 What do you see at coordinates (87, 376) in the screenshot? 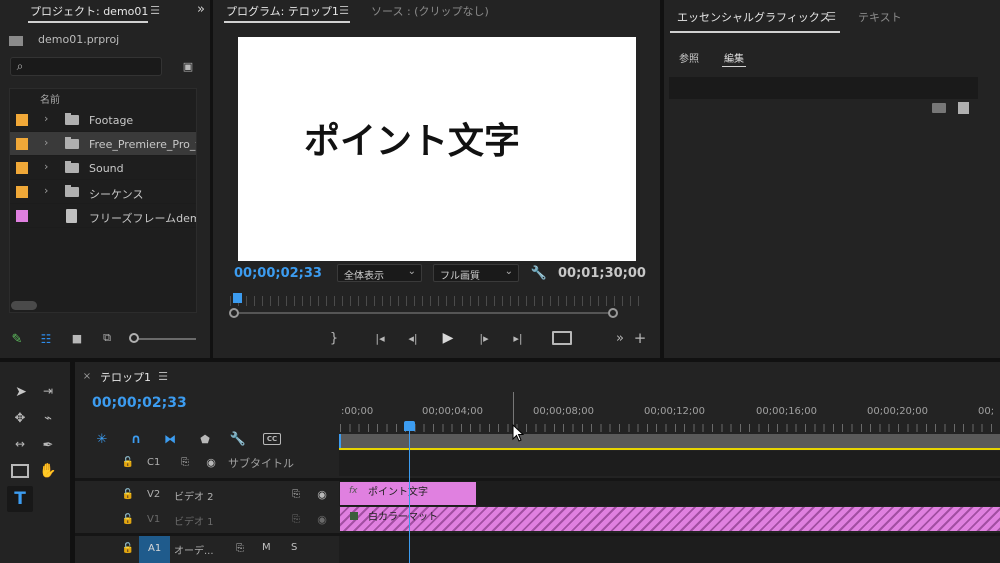
I see `close-icon: ×` at bounding box center [87, 376].